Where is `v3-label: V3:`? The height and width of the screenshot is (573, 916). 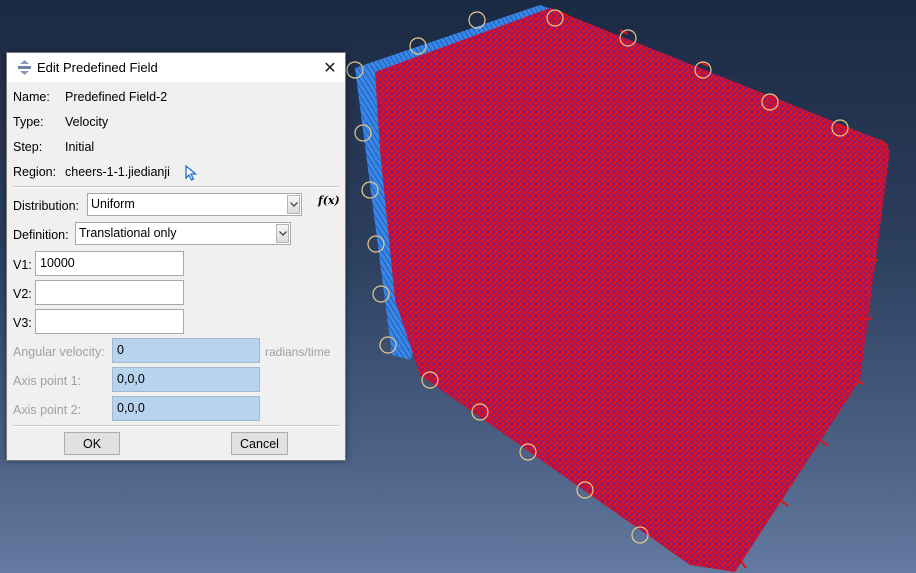 v3-label: V3: is located at coordinates (22, 323).